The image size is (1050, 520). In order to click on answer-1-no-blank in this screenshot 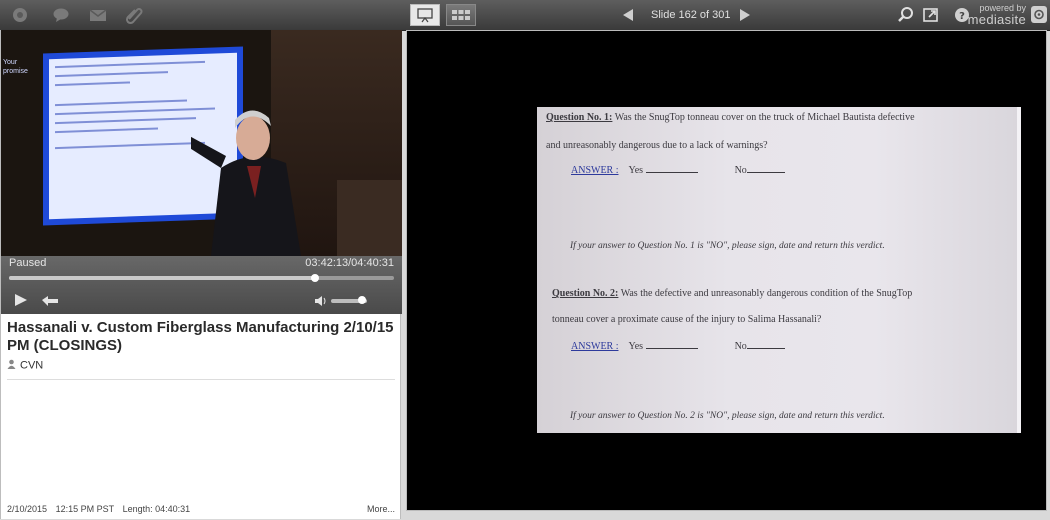, I will do `click(765, 168)`.